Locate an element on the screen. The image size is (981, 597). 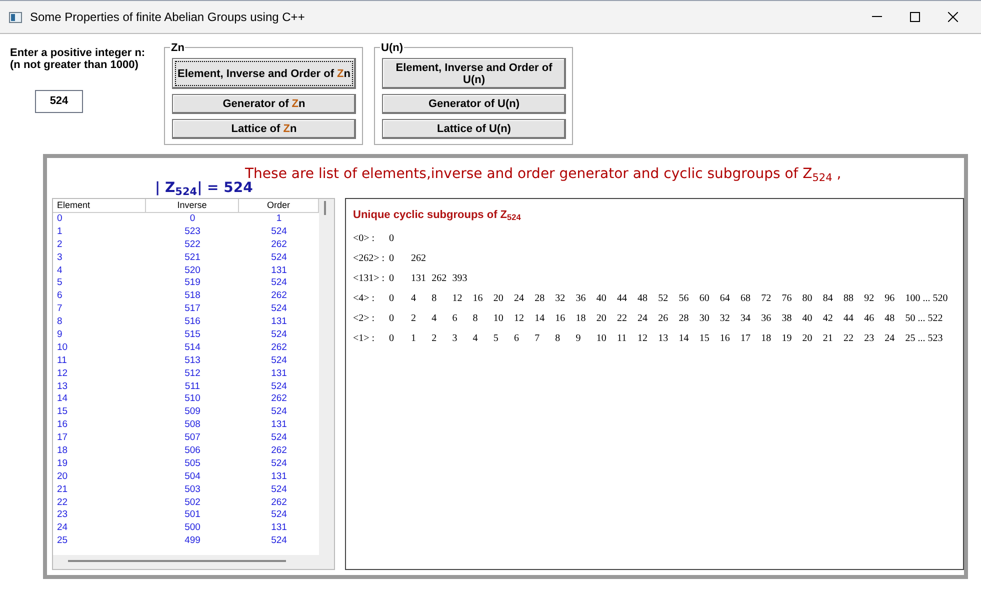
subgroup-element: 92 is located at coordinates (870, 299).